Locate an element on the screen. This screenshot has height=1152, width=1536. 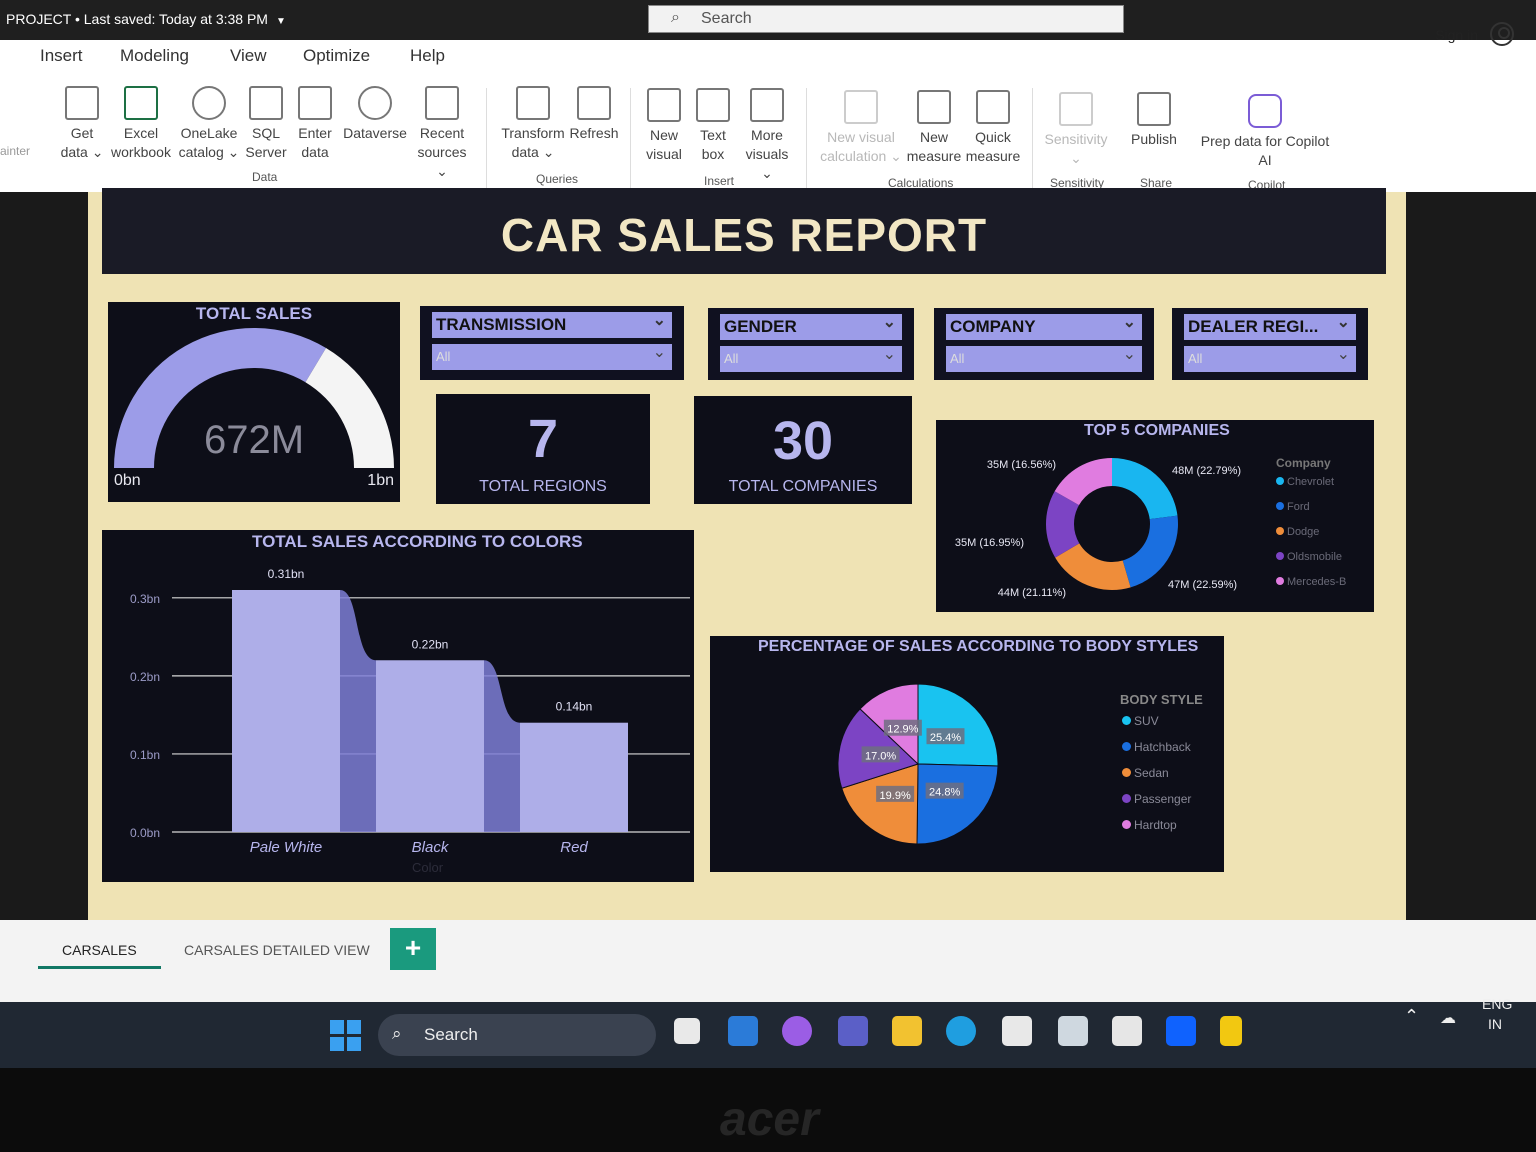
gauge-value: 672M is located at coordinates (254, 440).